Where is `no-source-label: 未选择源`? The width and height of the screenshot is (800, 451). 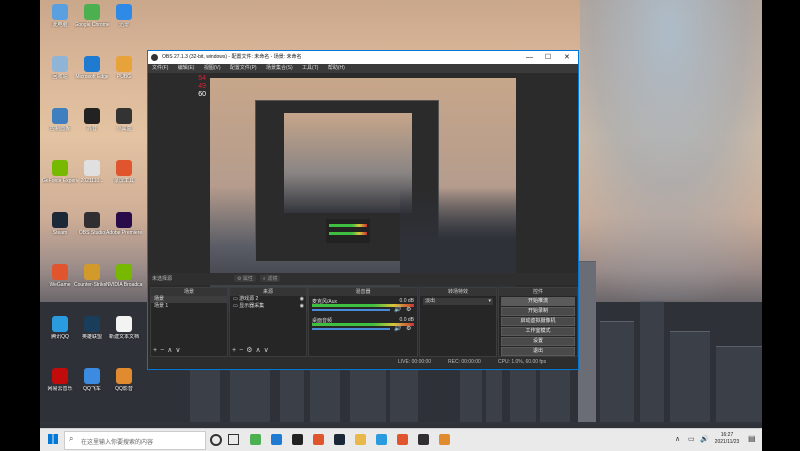 no-source-label: 未选择源 is located at coordinates (162, 279).